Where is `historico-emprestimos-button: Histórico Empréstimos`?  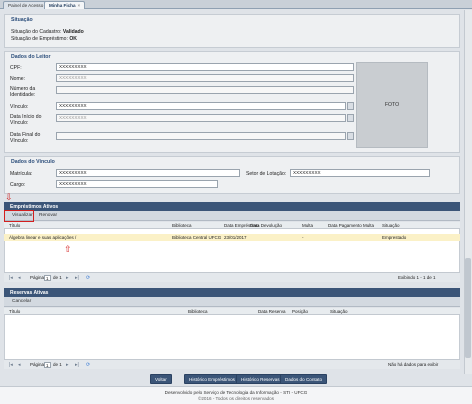
historico-emprestimos-button: Histórico Empréstimos is located at coordinates (212, 379).